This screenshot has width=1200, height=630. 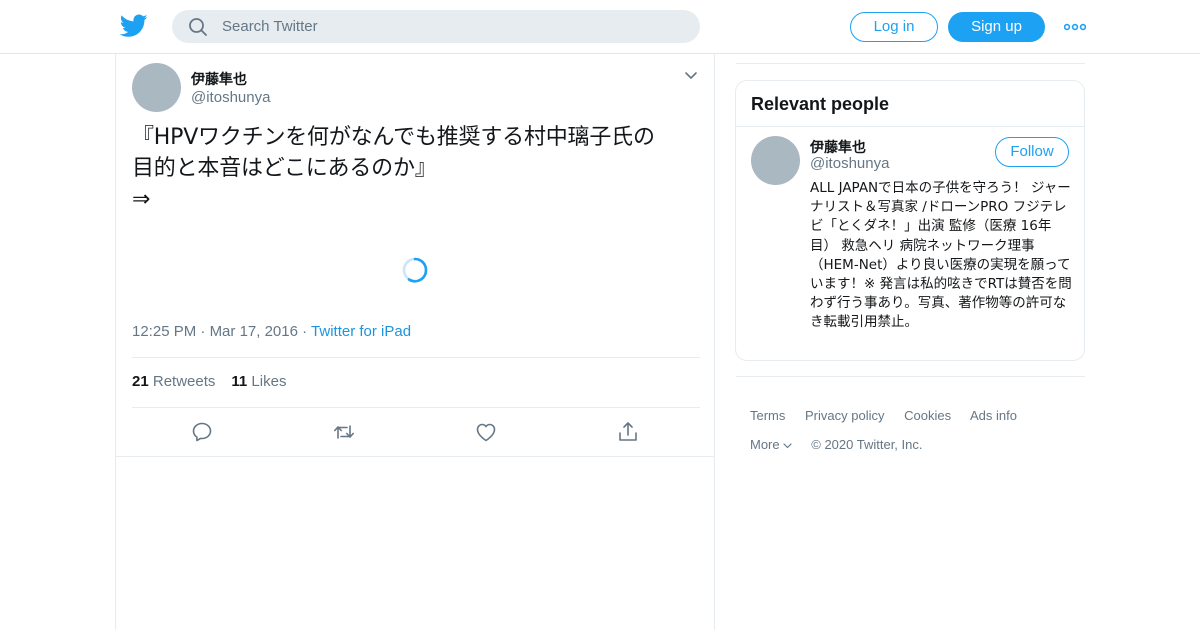 What do you see at coordinates (134, 26) in the screenshot?
I see `twitter-bird-icon` at bounding box center [134, 26].